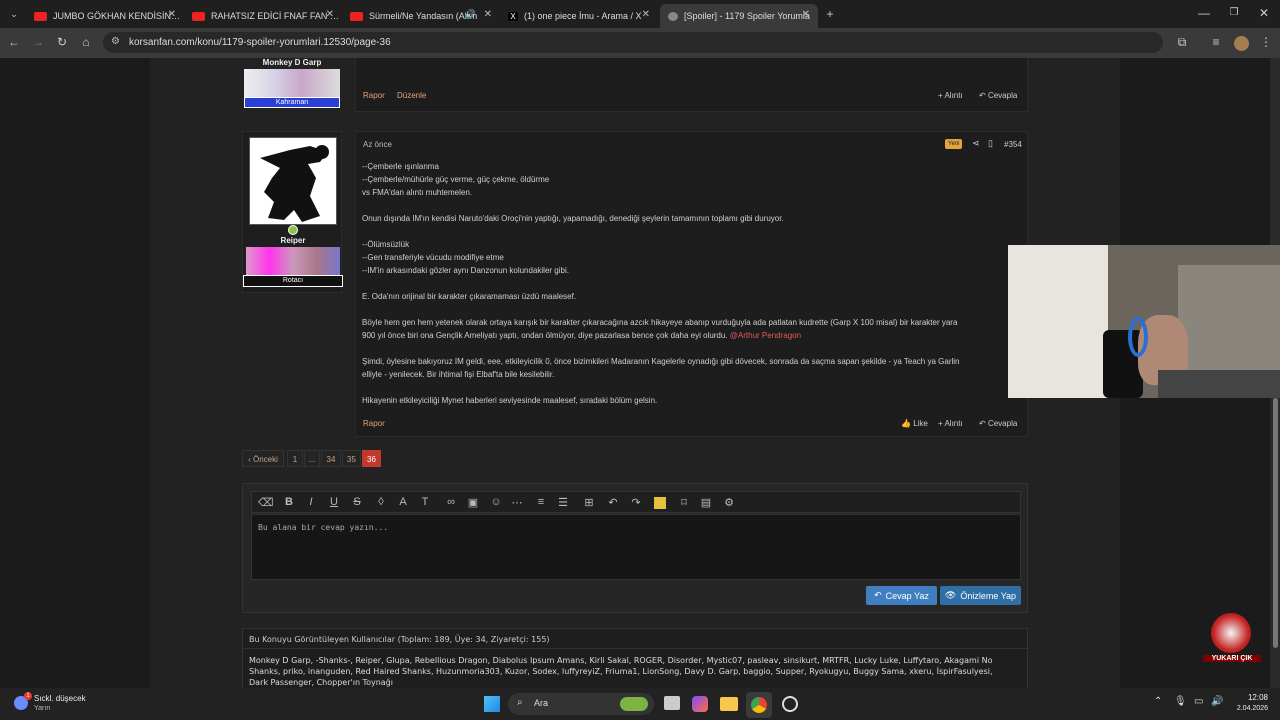  Describe the element at coordinates (980, 595) in the screenshot. I see `preview-button: 👁 Önizleme Yap` at that location.